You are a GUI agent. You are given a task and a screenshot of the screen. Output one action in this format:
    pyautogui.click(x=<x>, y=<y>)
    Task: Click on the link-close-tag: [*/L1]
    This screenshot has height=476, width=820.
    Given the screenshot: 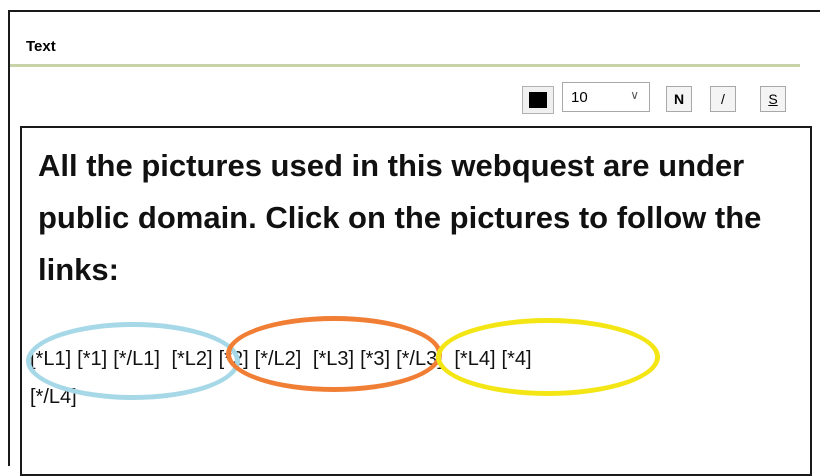 What is the action you would take?
    pyautogui.click(x=136, y=359)
    